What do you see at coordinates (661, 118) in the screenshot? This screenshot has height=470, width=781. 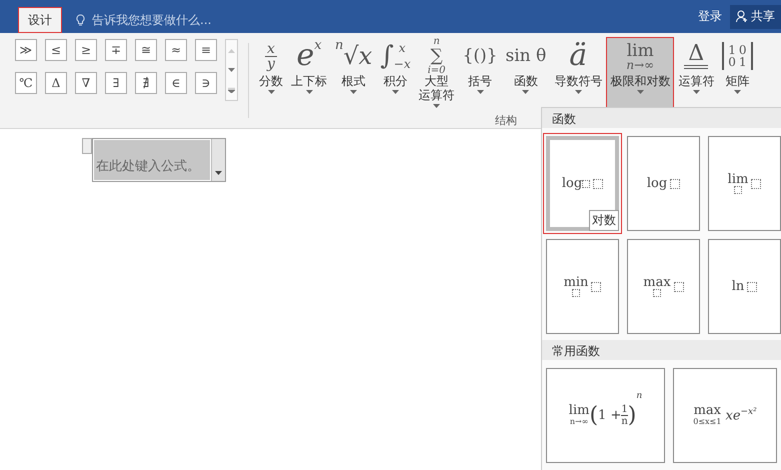 I see `section-header: 函数` at bounding box center [661, 118].